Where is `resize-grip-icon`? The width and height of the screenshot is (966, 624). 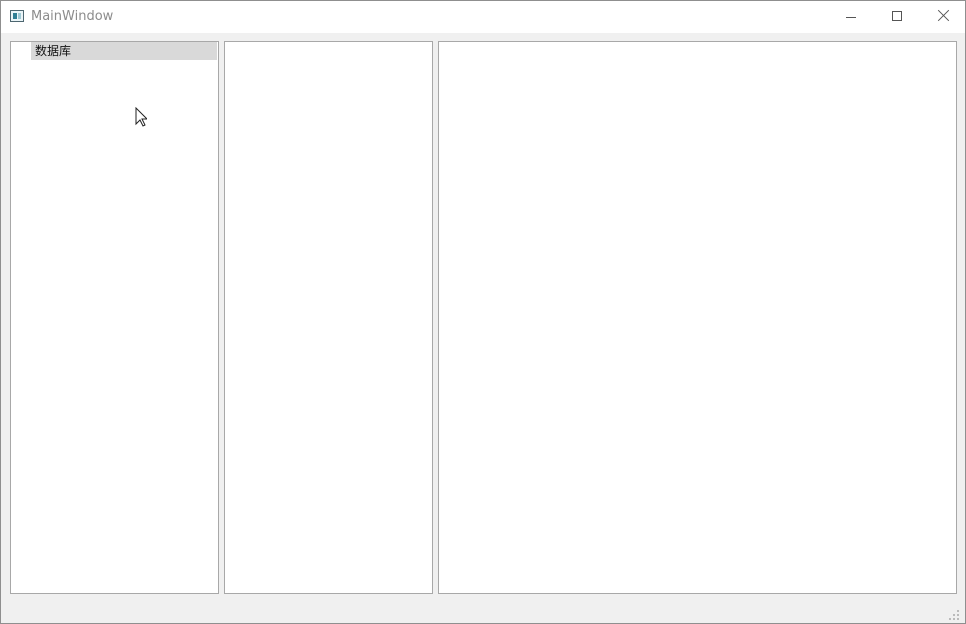 resize-grip-icon is located at coordinates (954, 614).